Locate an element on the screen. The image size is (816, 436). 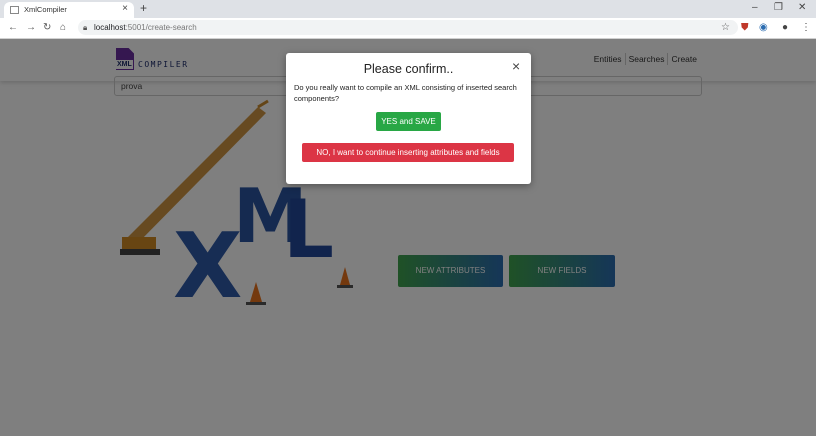
back-icon: ← is located at coordinates (13, 28).